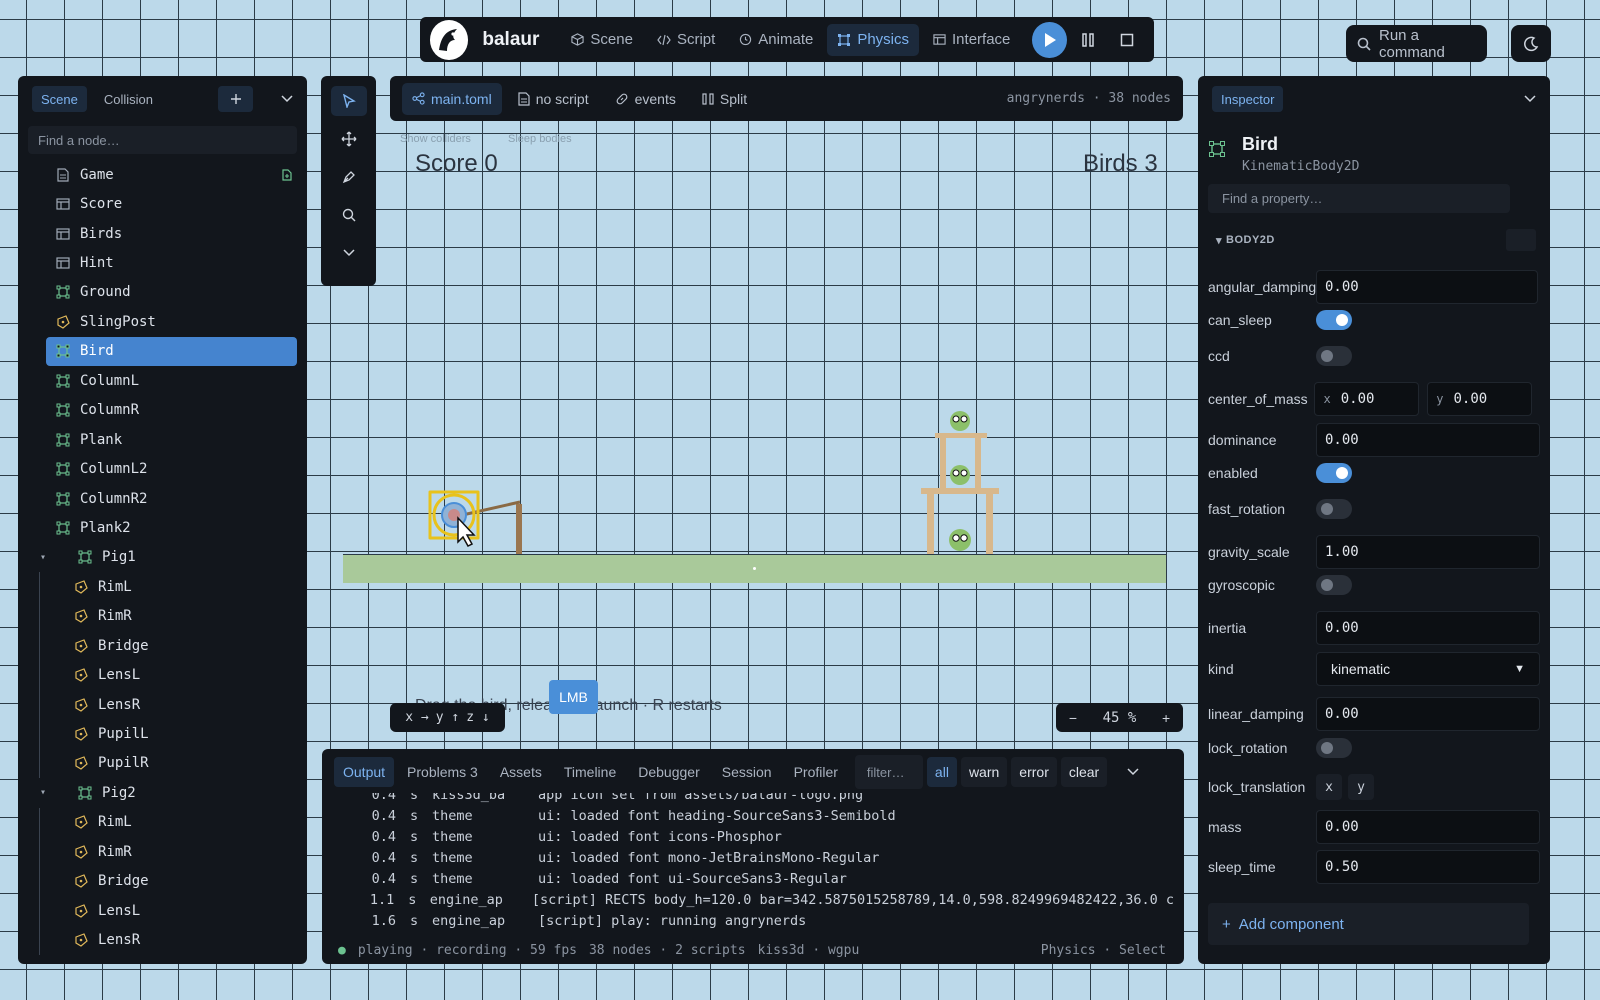 The width and height of the screenshot is (1600, 1000). Describe the element at coordinates (442, 772) in the screenshot. I see `console-tab-problems: Problems 3` at that location.